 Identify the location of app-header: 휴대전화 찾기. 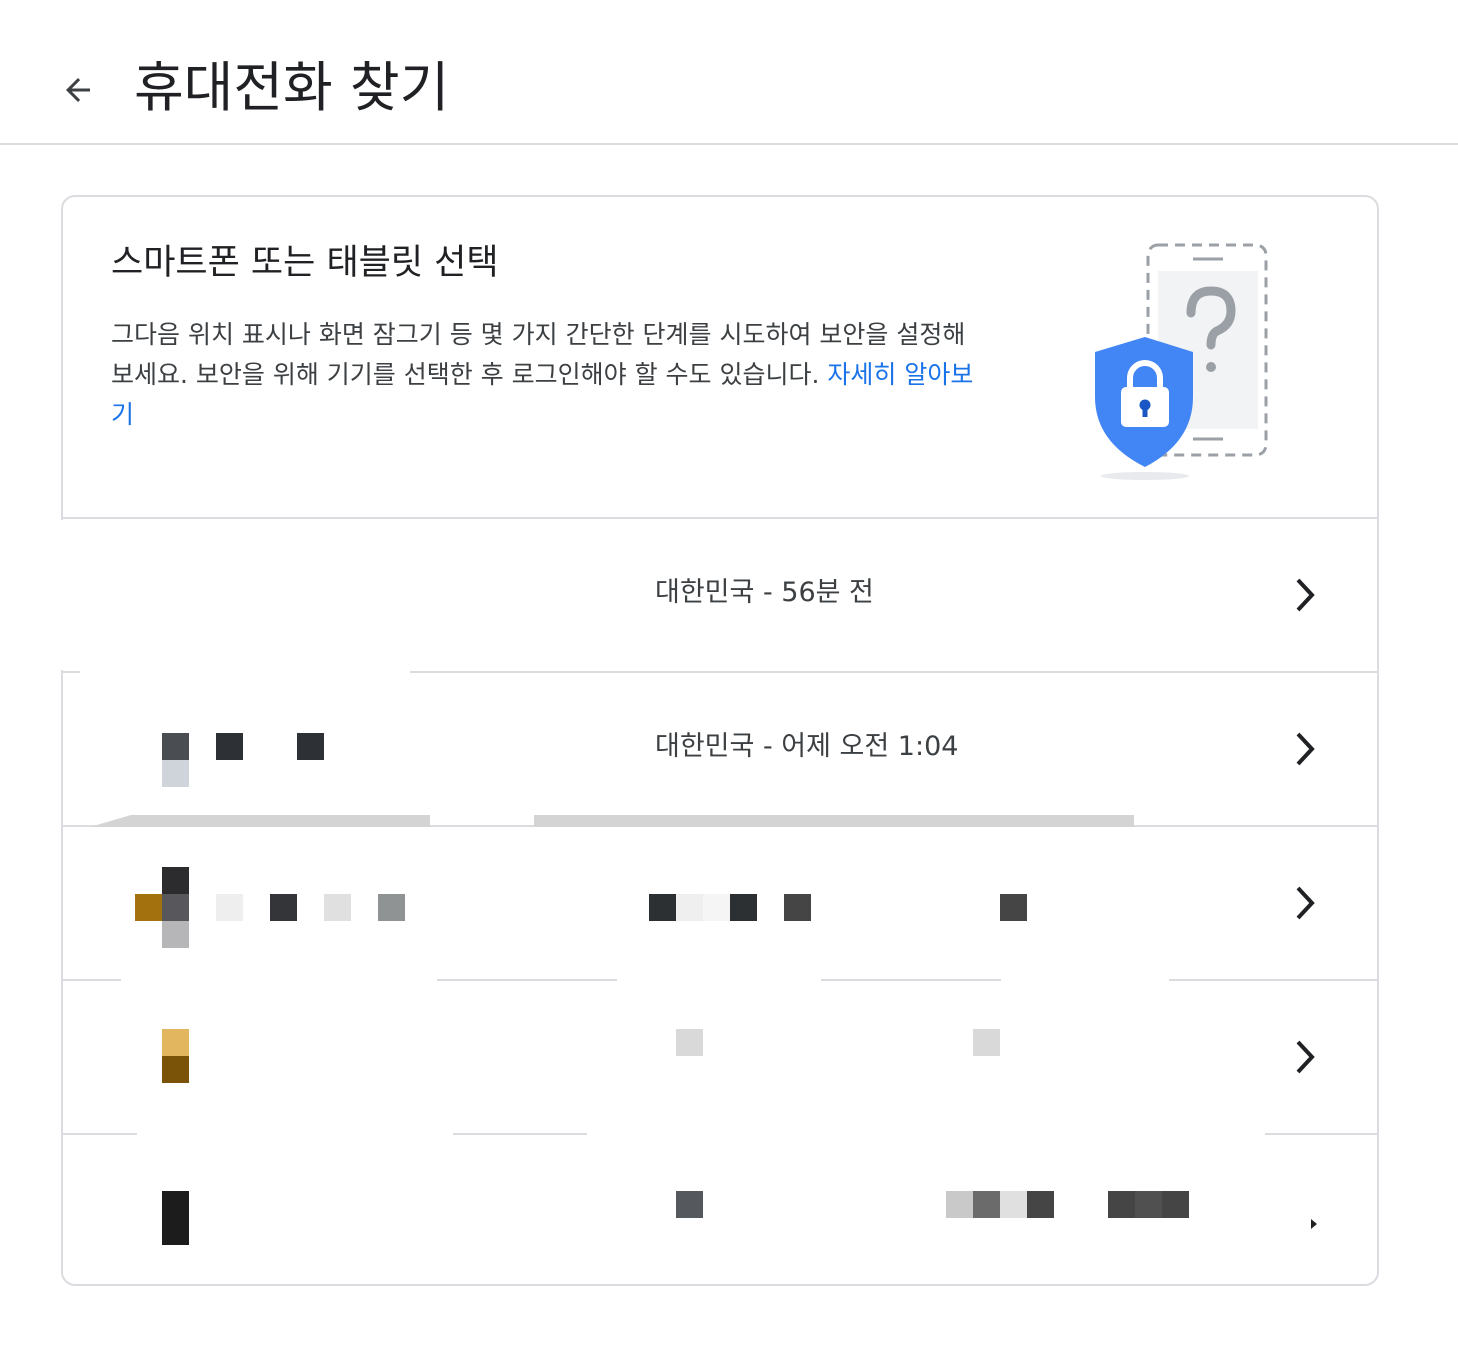
(729, 72).